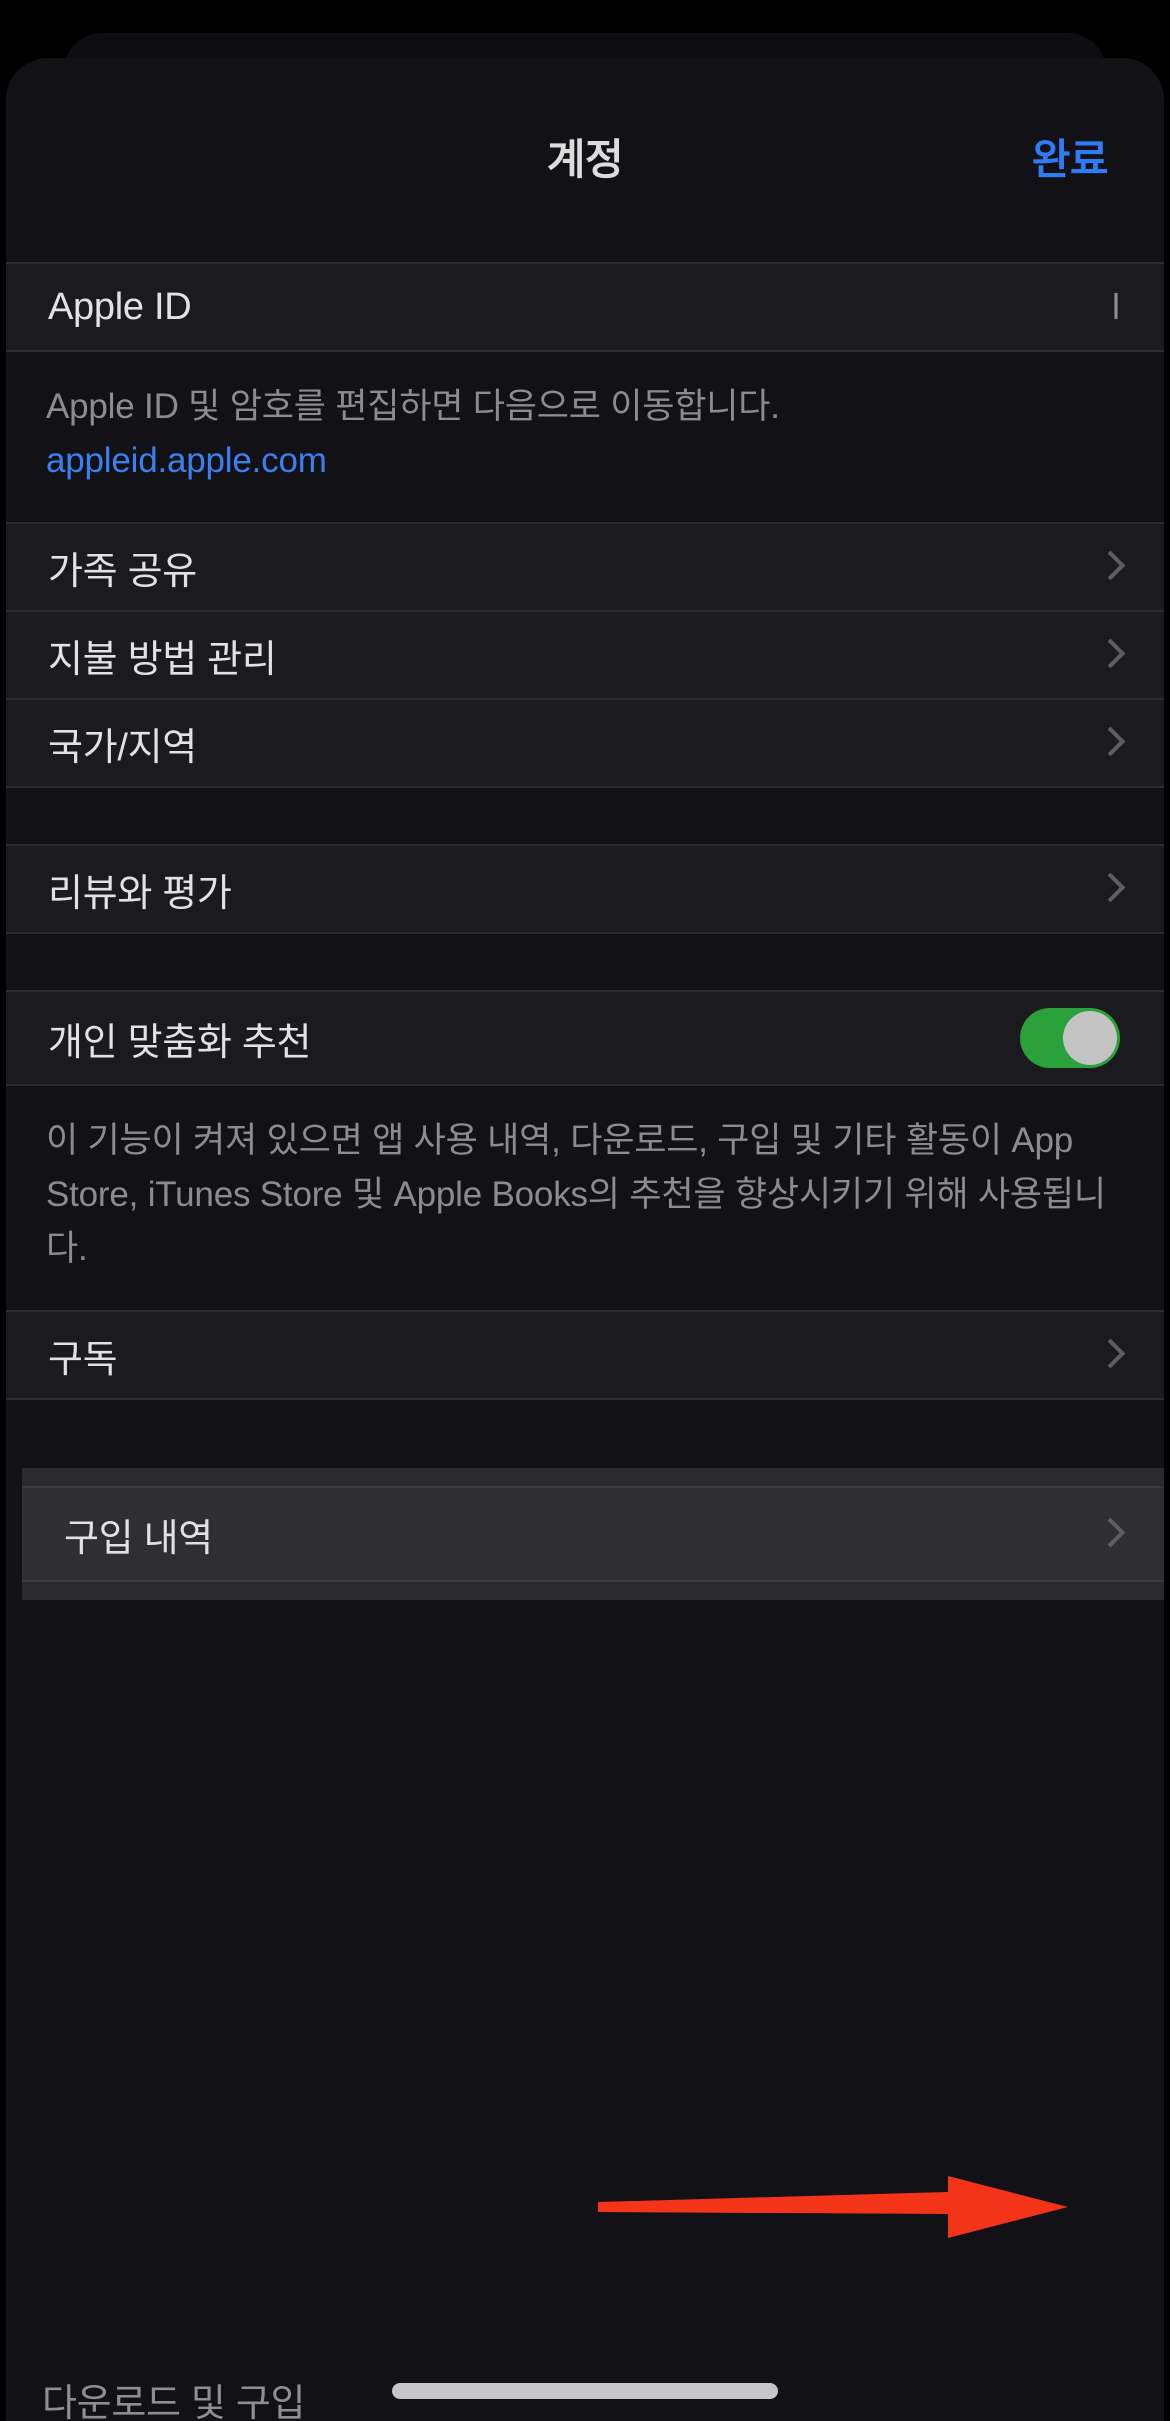 The width and height of the screenshot is (1170, 2421). I want to click on row-subscriptions: 구독, so click(585, 1355).